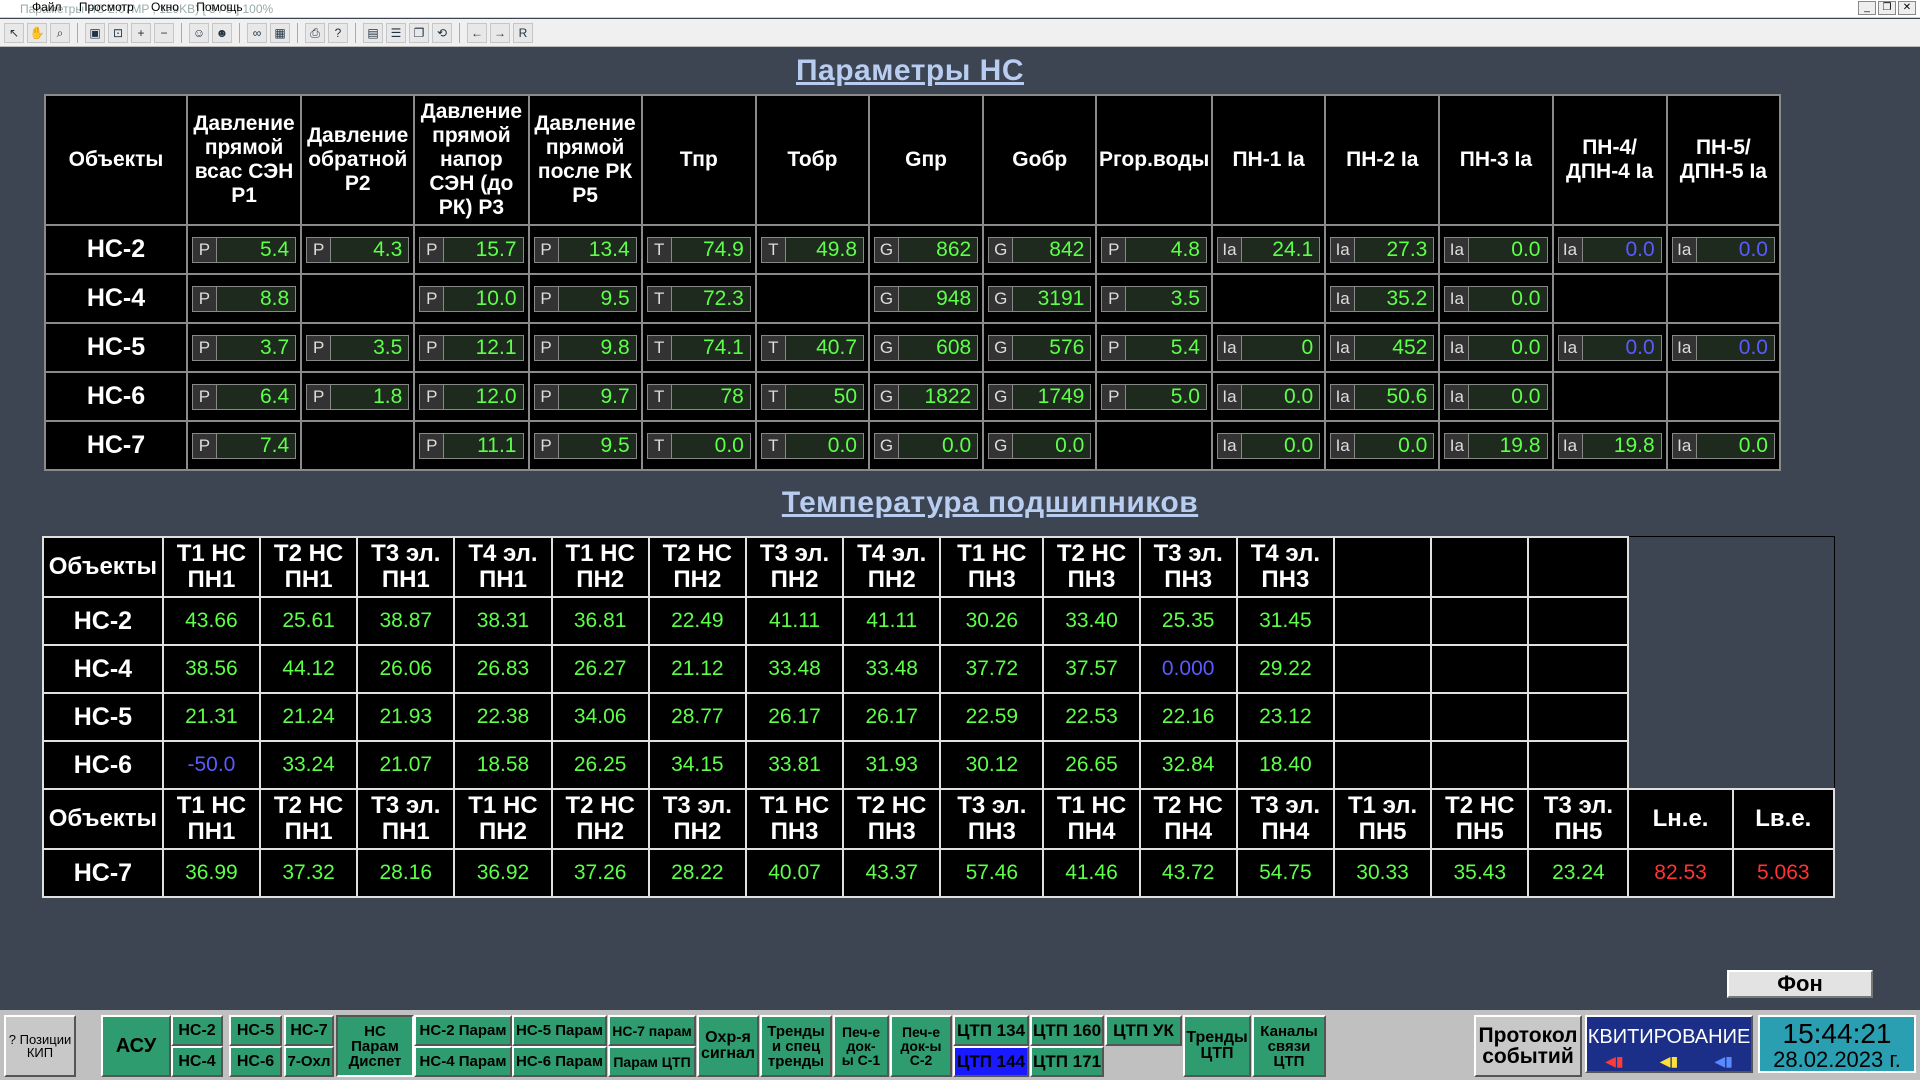  I want to click on print-icon: ⎙, so click(315, 32).